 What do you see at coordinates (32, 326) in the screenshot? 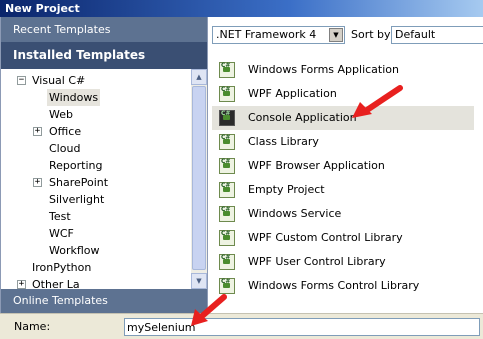
I see `name-label: Name:` at bounding box center [32, 326].